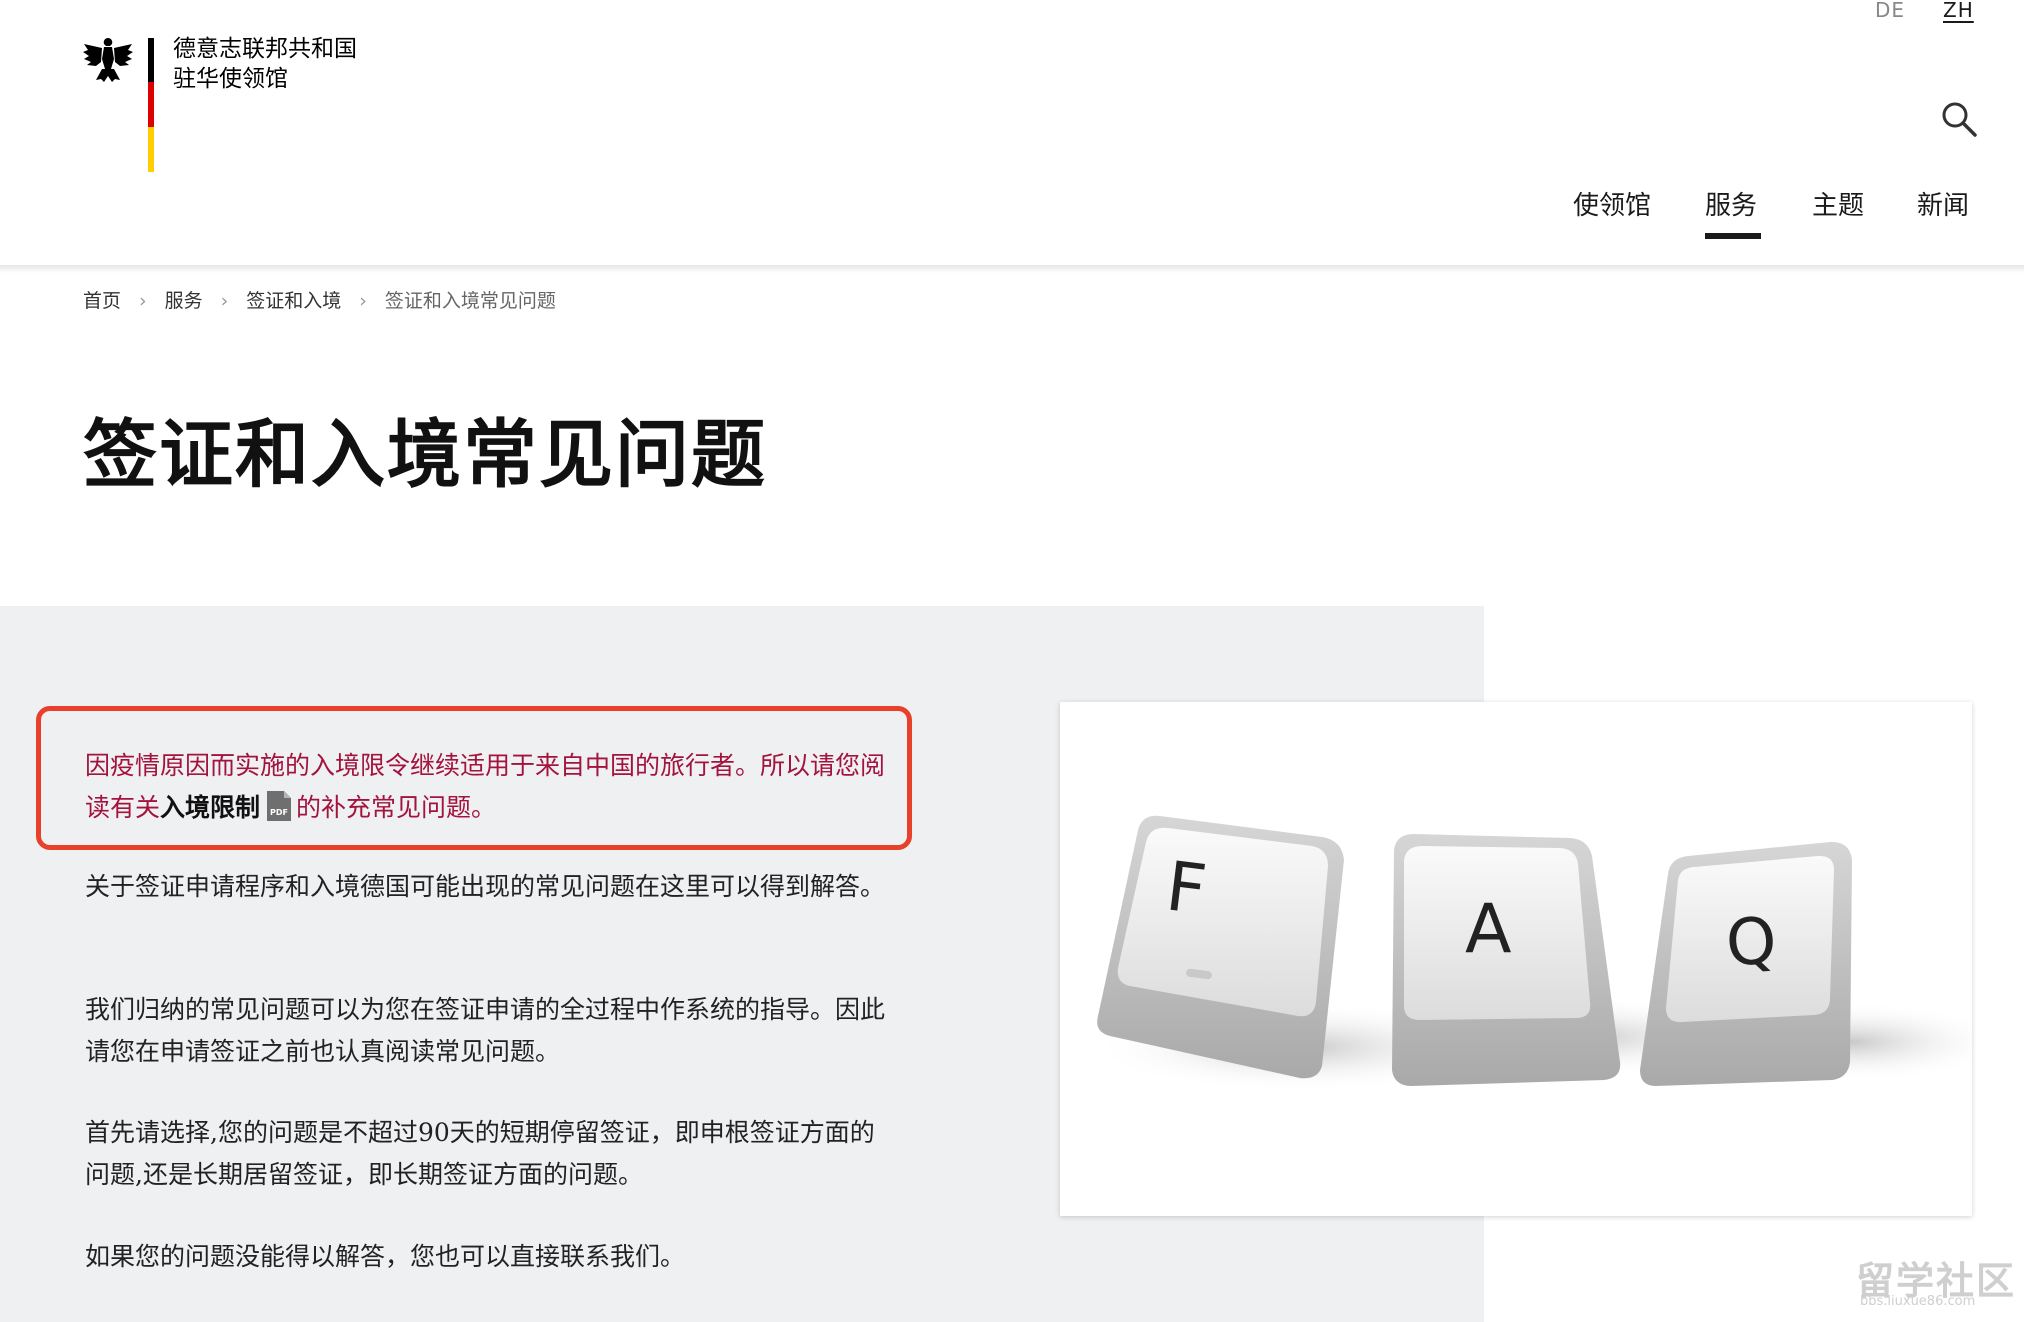  Describe the element at coordinates (396, 807) in the screenshot. I see `notice-text-end: 的补充常见问题。` at that location.